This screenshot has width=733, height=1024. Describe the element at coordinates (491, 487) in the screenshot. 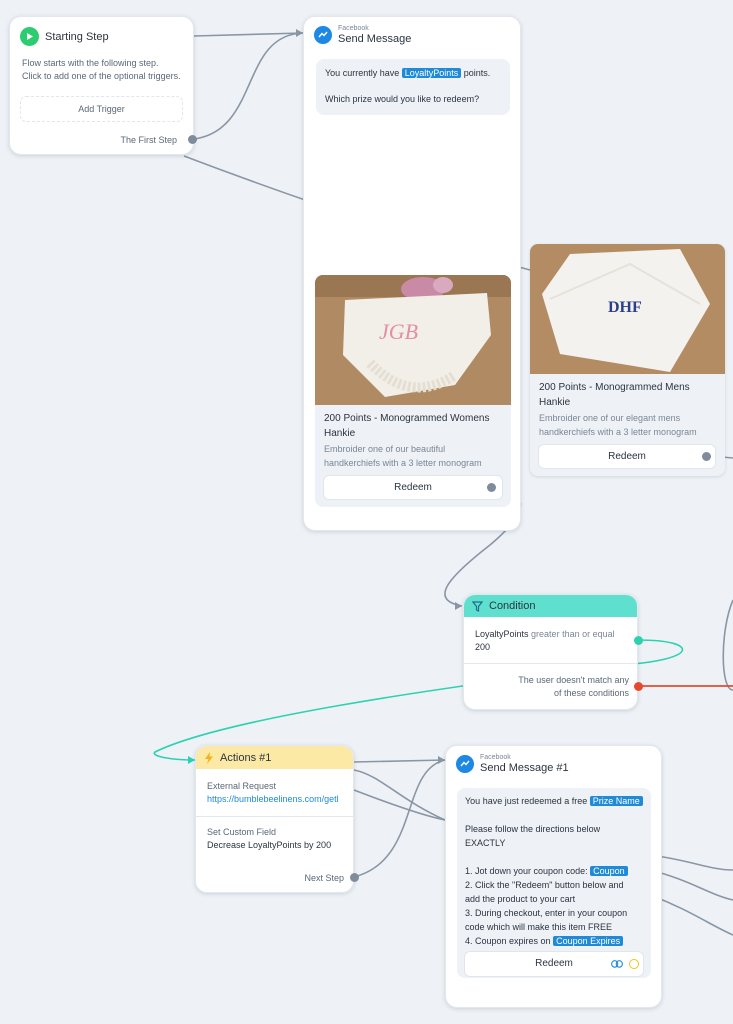

I see `redeem-port-womens` at that location.